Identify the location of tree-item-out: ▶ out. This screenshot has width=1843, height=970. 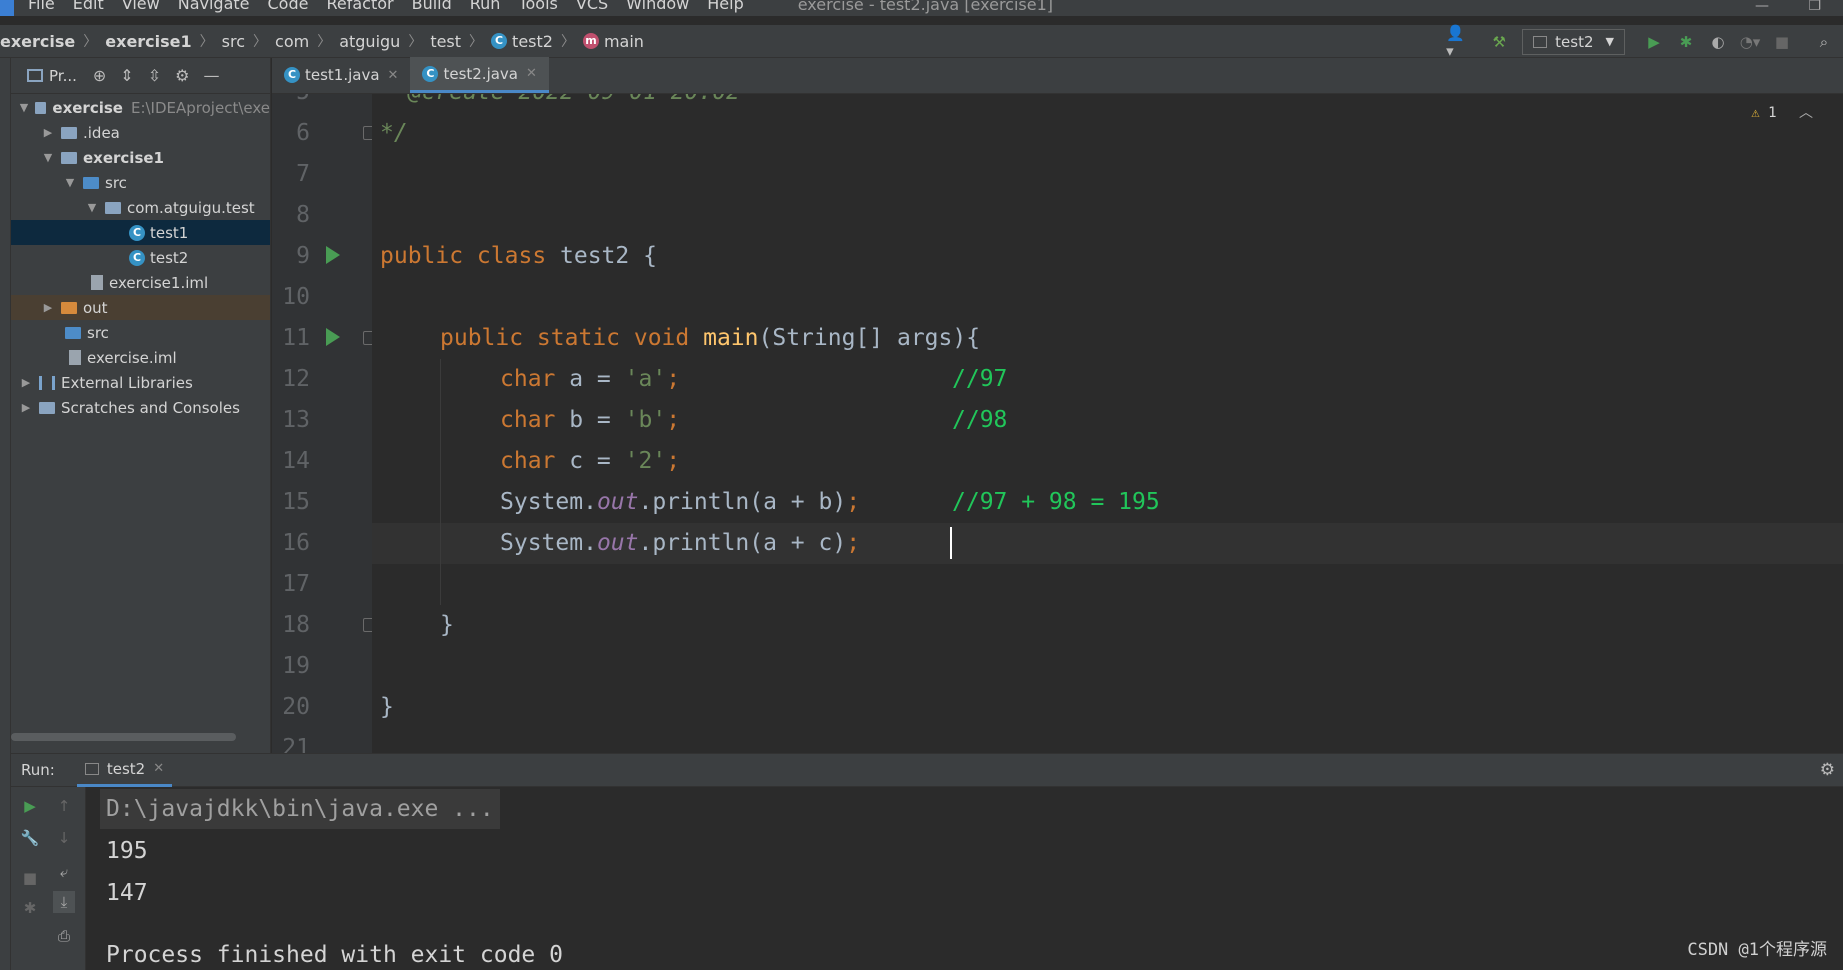
(140, 307).